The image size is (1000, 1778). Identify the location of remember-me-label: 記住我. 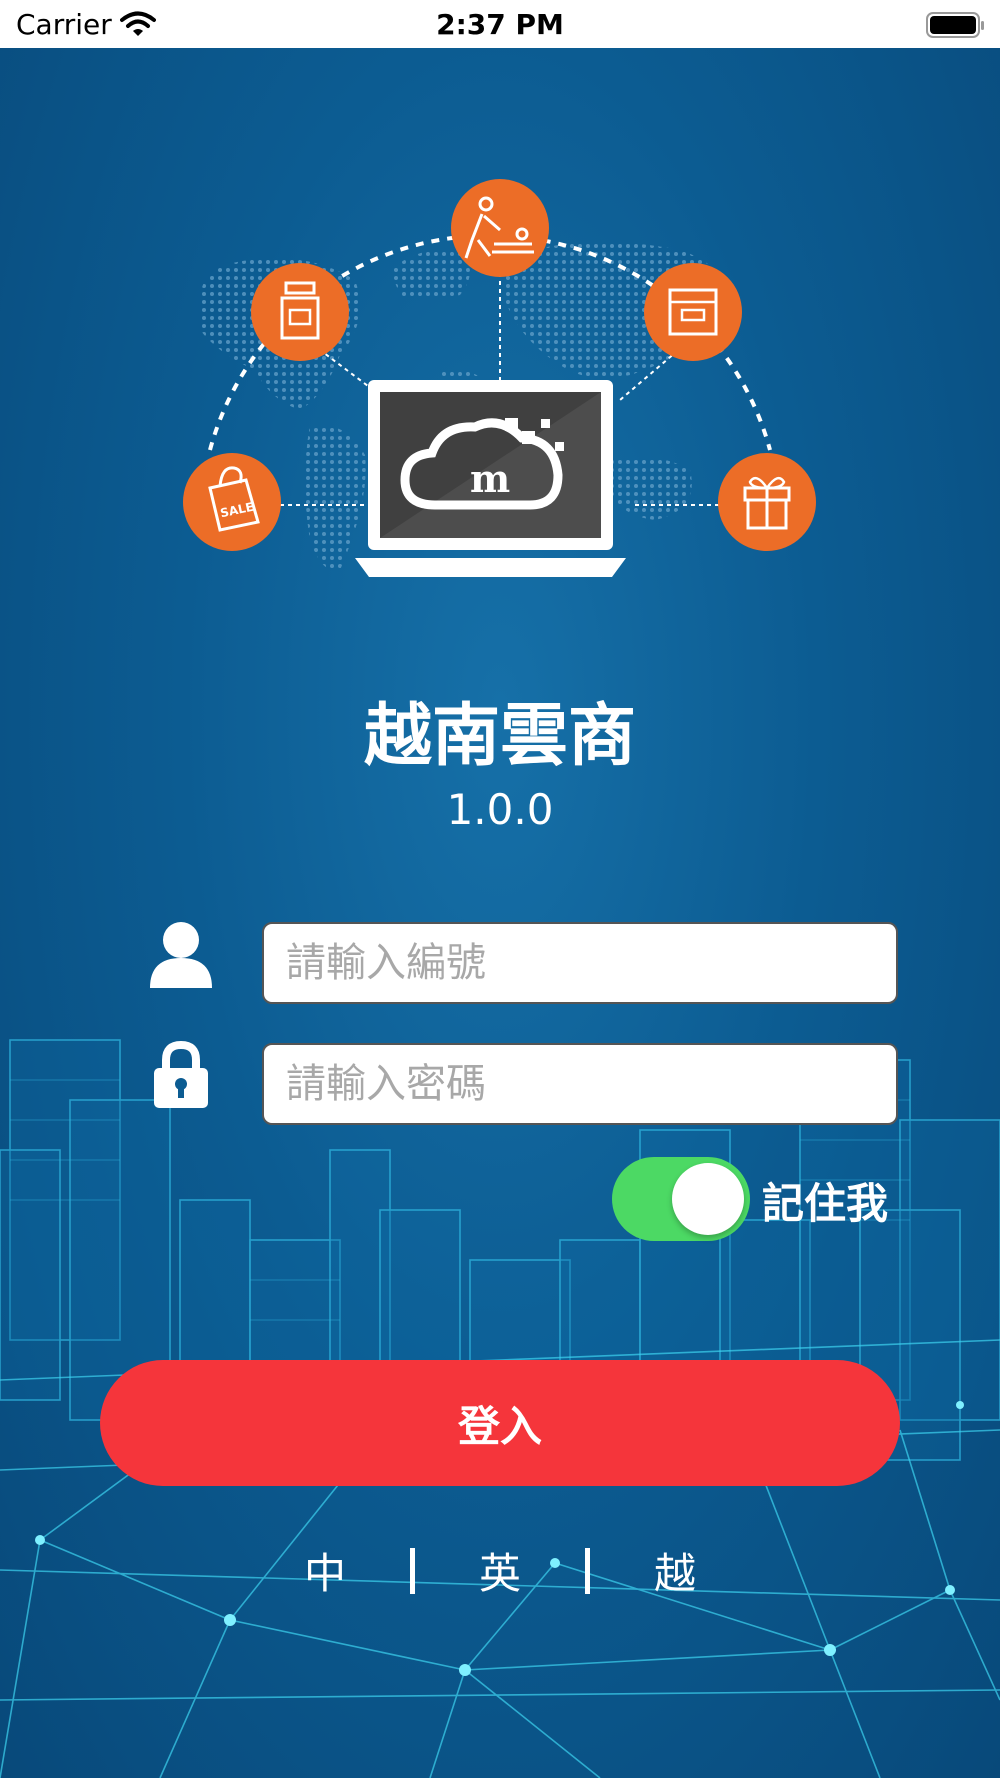
(825, 1203).